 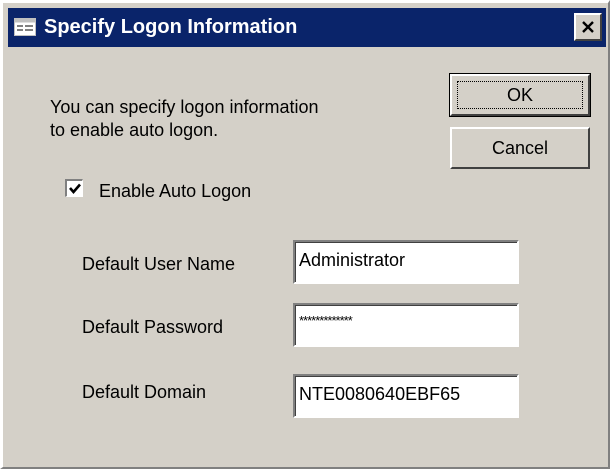 I want to click on password-label: Default Password, so click(x=153, y=327).